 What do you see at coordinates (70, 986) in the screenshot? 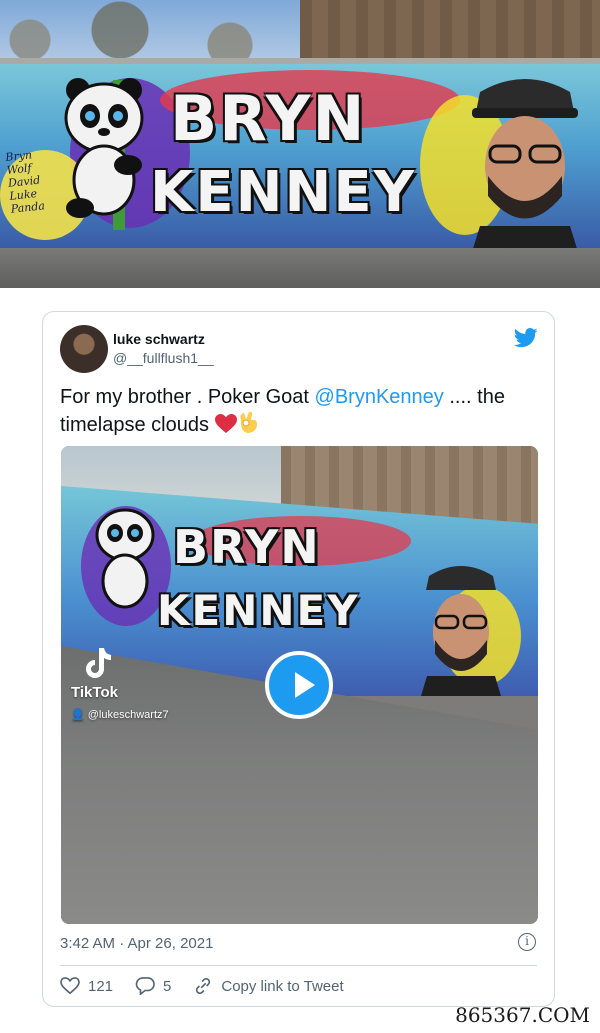
I see `heart-icon` at bounding box center [70, 986].